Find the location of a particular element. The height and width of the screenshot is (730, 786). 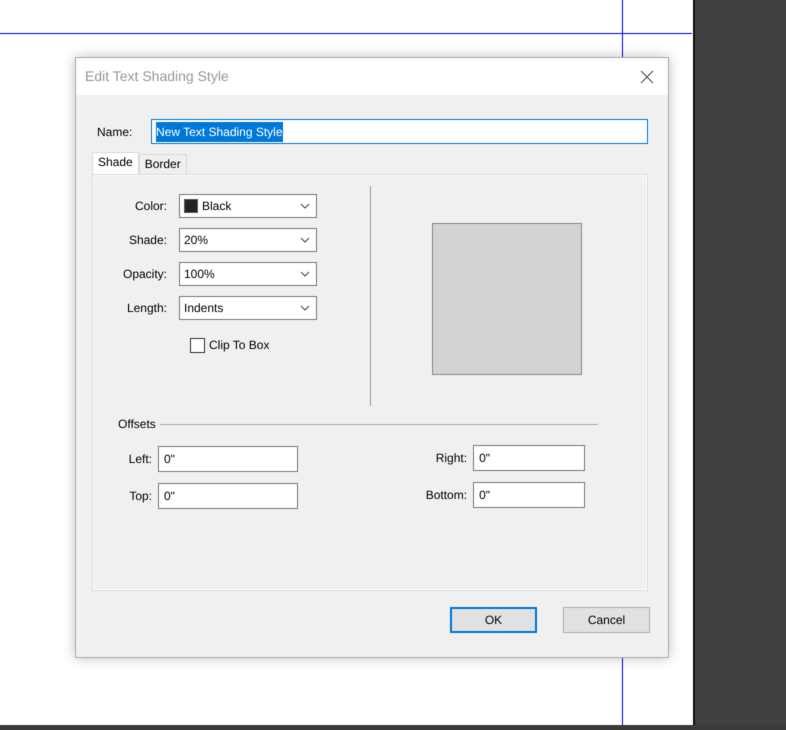

ok-button: OK is located at coordinates (493, 620).